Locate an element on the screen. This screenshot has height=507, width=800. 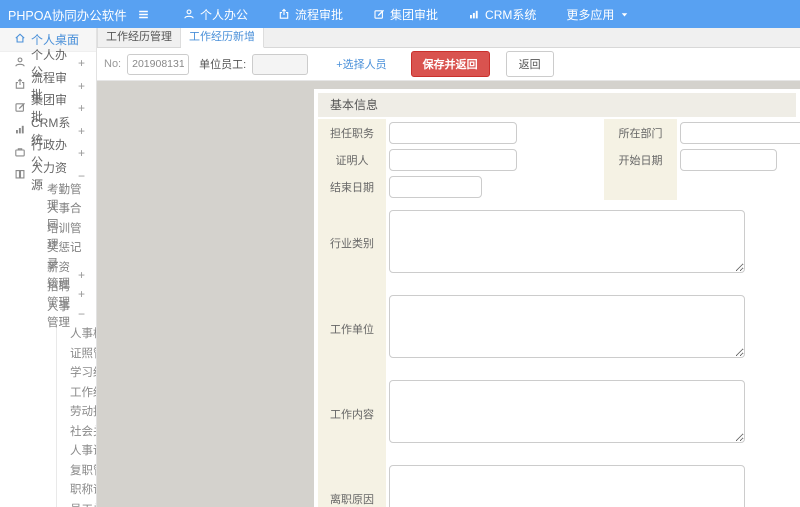
form-row: 工作内容 is located at coordinates (557, 413).